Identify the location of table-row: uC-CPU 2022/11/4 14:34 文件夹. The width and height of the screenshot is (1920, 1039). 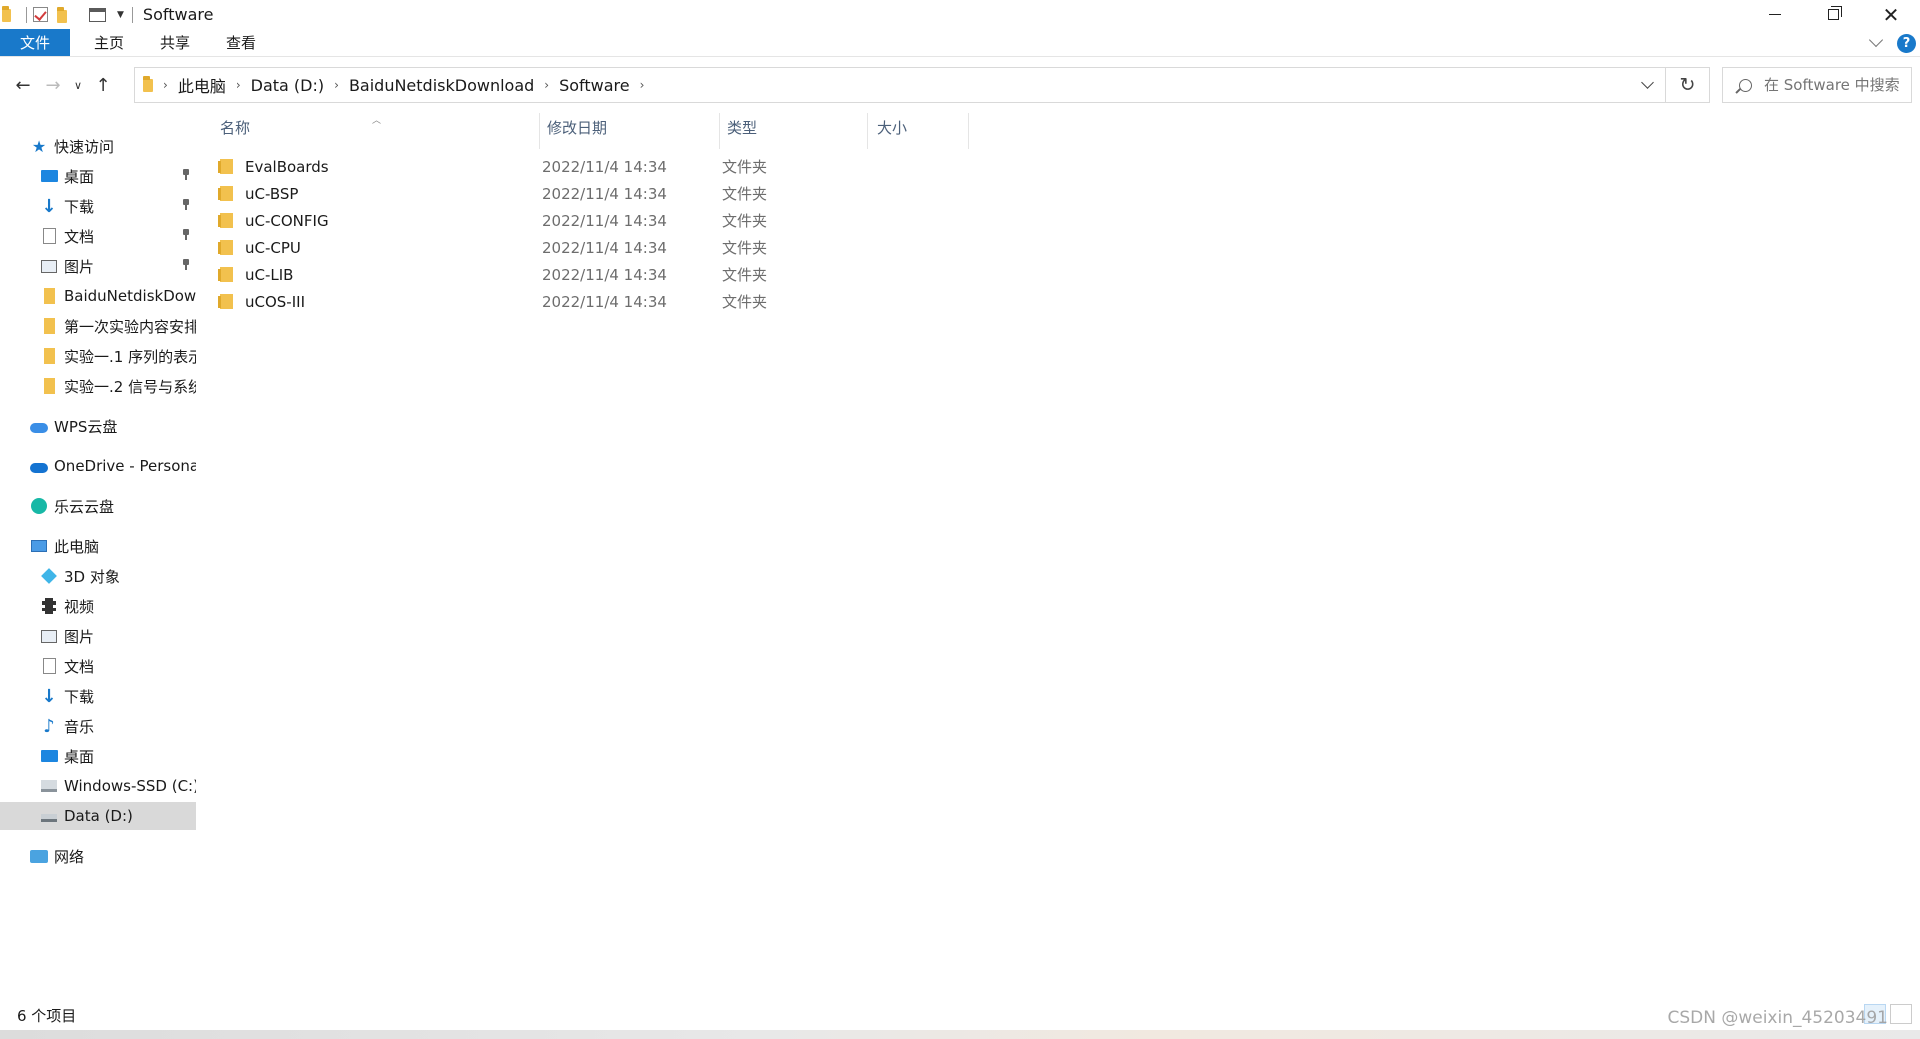
(599, 247).